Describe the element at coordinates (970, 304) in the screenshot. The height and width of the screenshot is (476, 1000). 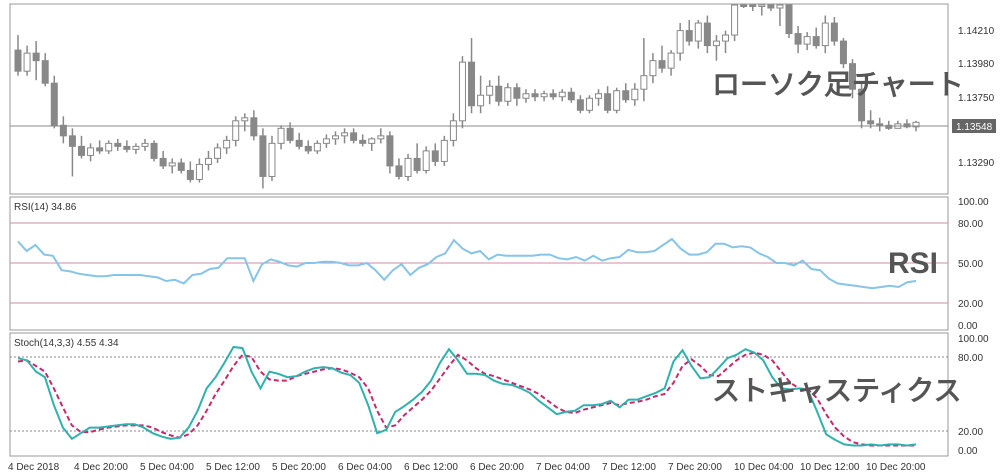
I see `rsi-tick: 20.00` at that location.